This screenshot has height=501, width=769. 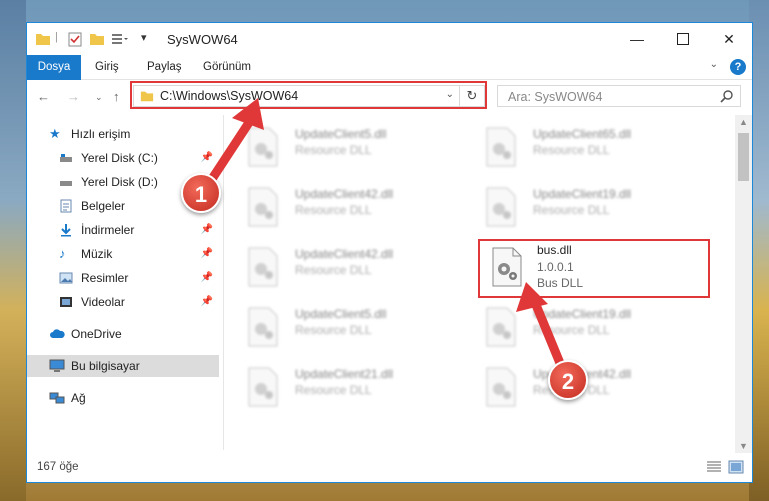 I want to click on sidebar-item-label: OneDrive, so click(x=96, y=334).